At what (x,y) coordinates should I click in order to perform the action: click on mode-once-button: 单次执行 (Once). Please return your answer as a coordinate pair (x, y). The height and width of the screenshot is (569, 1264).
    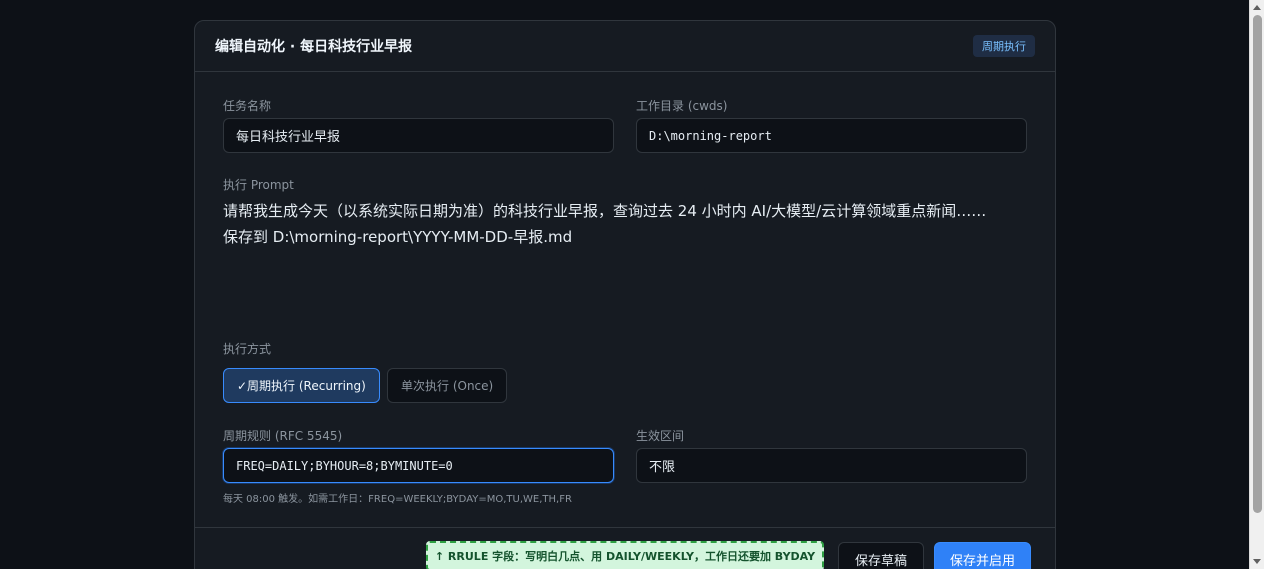
    Looking at the image, I should click on (447, 385).